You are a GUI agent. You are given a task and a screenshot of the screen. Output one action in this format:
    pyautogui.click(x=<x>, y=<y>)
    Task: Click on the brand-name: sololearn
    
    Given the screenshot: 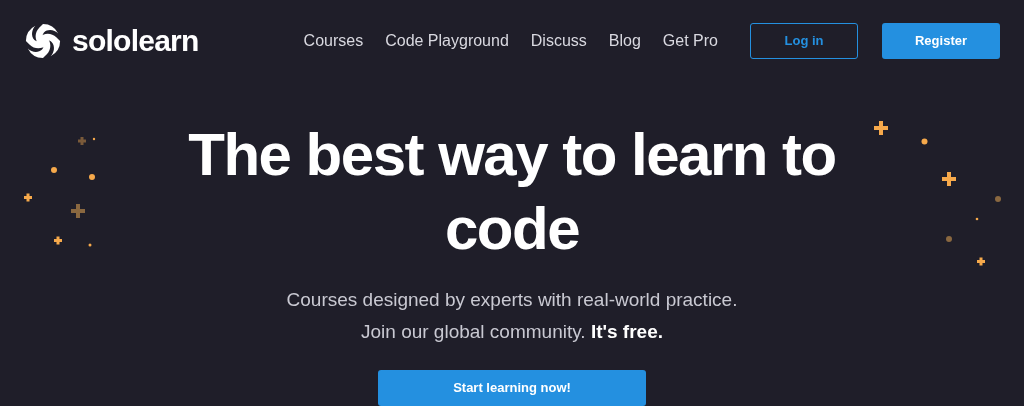 What is the action you would take?
    pyautogui.click(x=135, y=41)
    